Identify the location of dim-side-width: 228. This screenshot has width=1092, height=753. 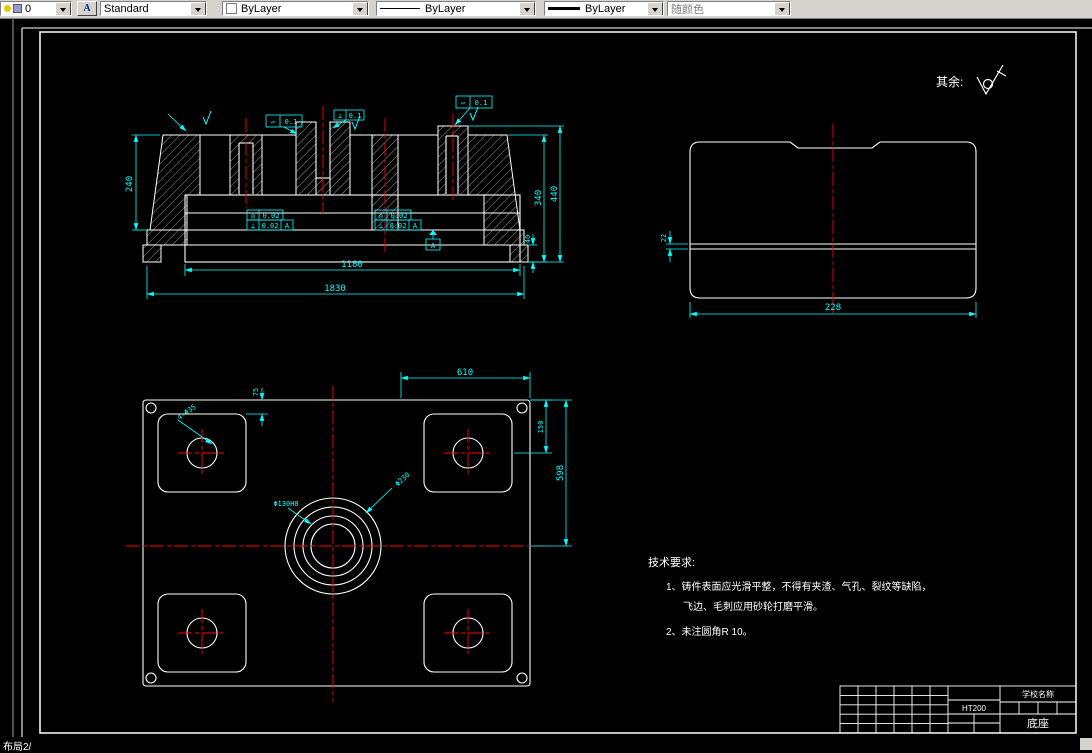
(833, 310).